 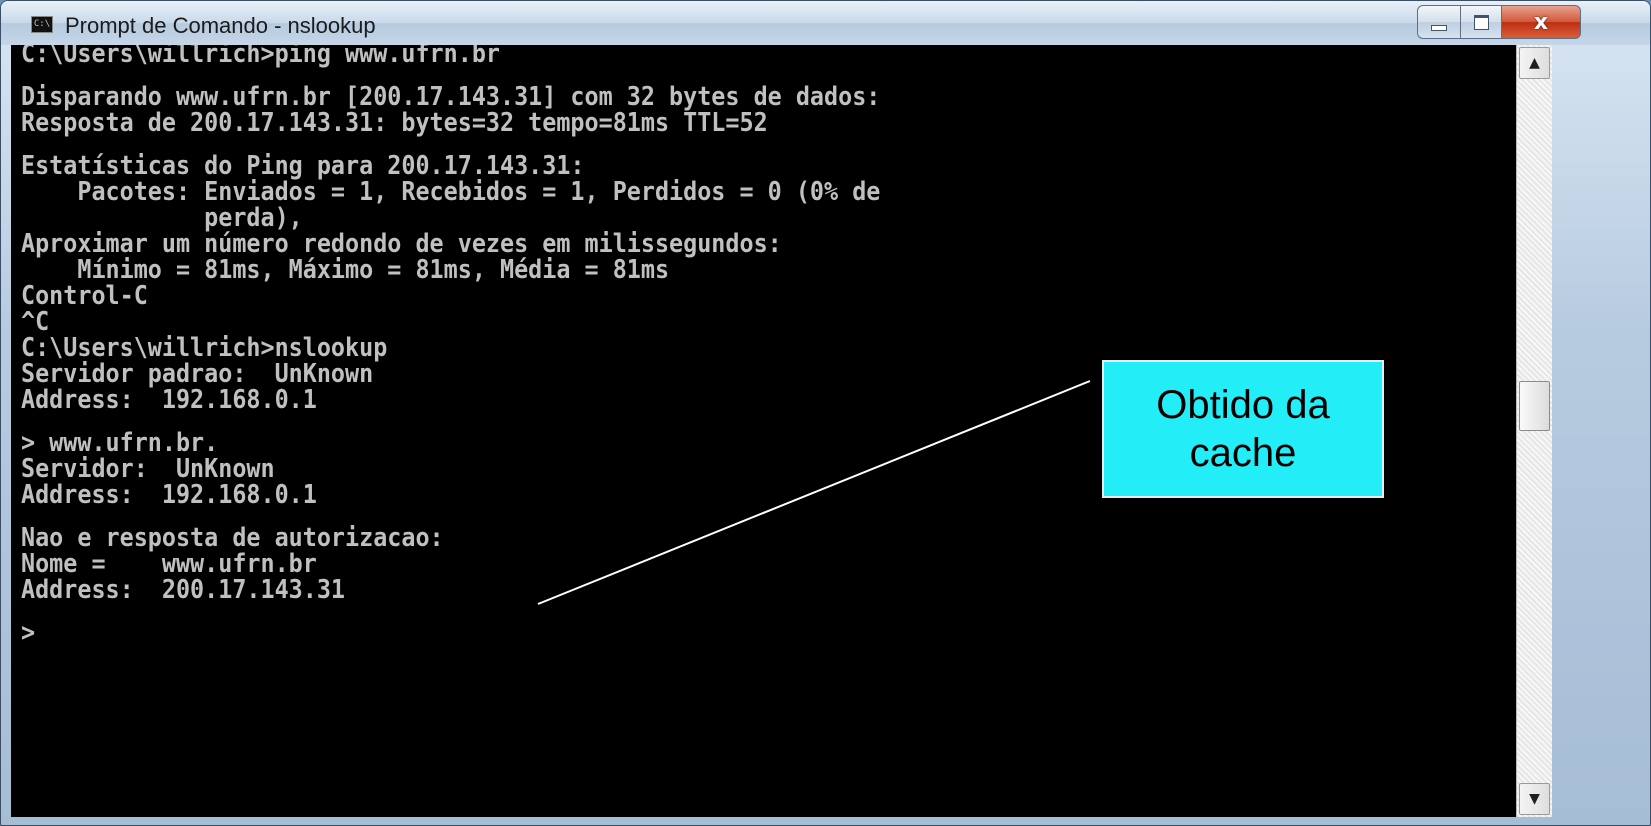 What do you see at coordinates (197, 374) in the screenshot?
I see `console-line: Servidor padrao: UnKnown` at bounding box center [197, 374].